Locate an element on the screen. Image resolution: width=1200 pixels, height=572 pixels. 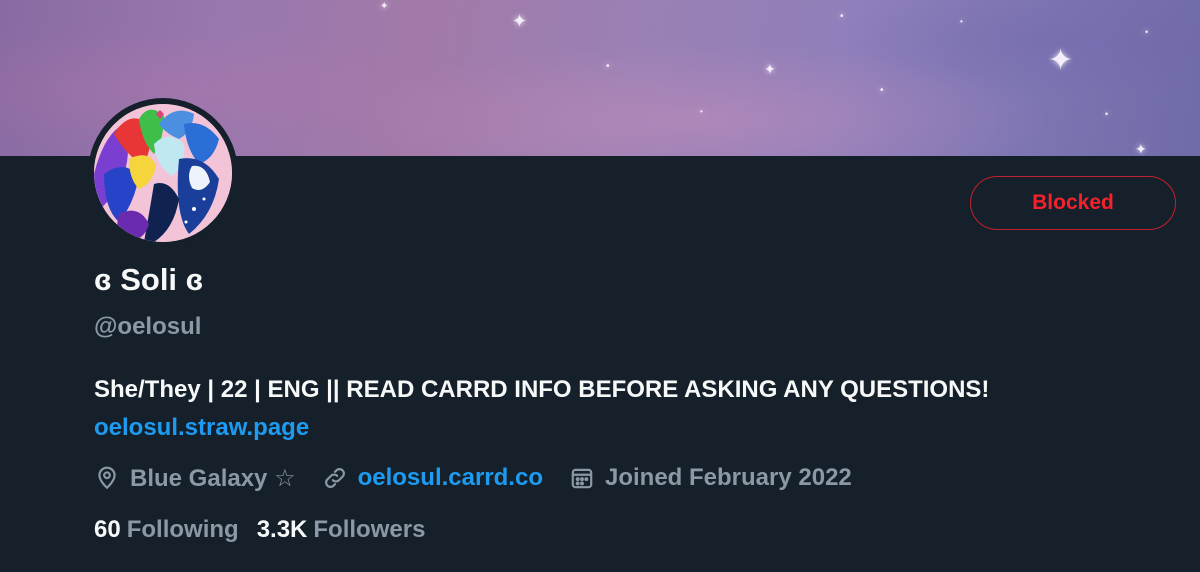
avatar is located at coordinates (163, 173).